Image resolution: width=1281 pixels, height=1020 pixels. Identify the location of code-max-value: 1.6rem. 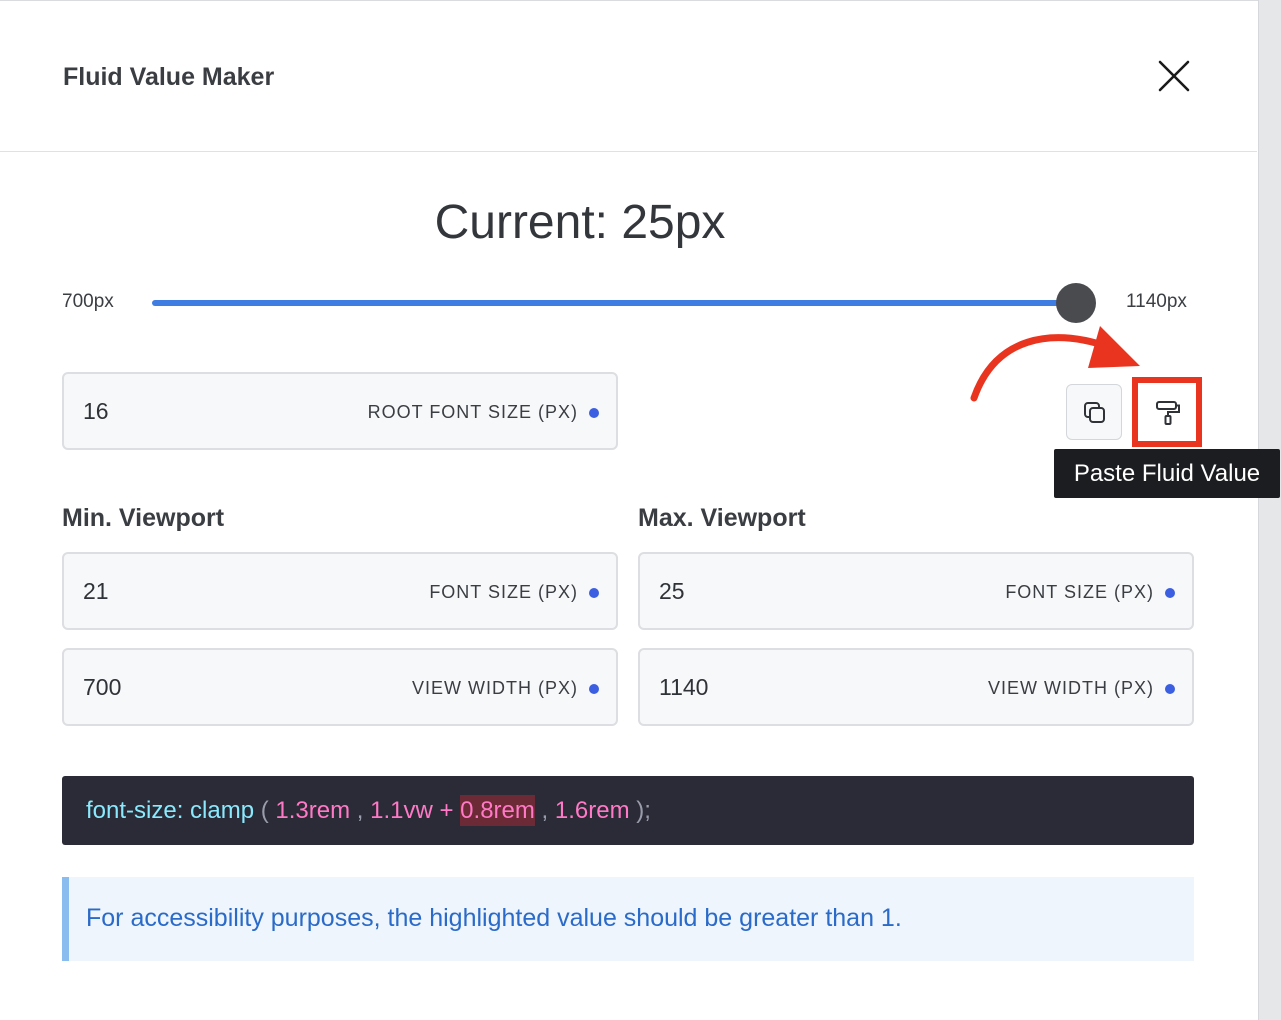
(592, 810).